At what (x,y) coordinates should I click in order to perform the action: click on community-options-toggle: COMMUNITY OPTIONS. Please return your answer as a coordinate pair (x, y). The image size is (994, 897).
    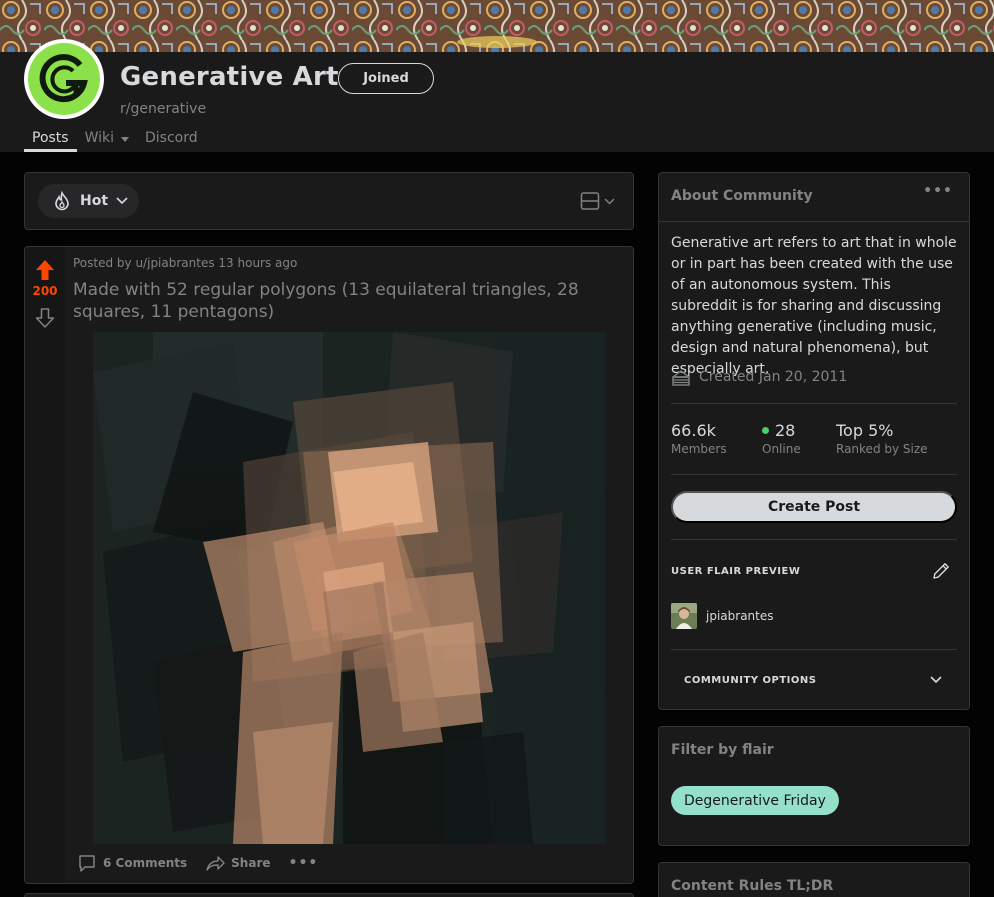
    Looking at the image, I should click on (750, 680).